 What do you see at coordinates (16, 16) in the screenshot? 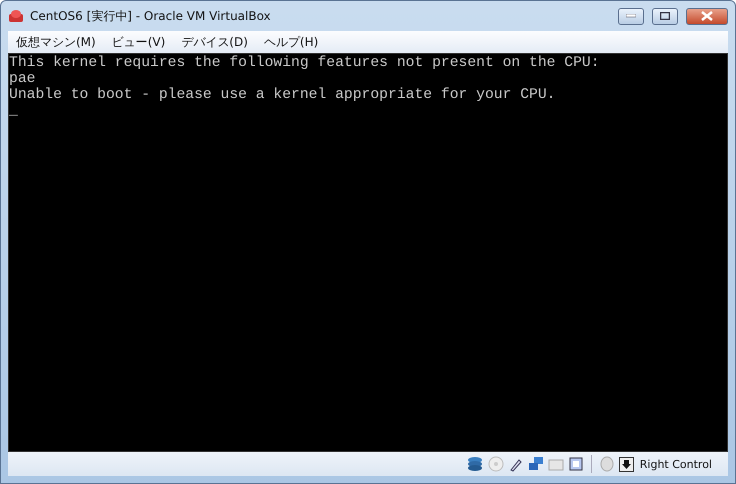
I see `app-icon` at bounding box center [16, 16].